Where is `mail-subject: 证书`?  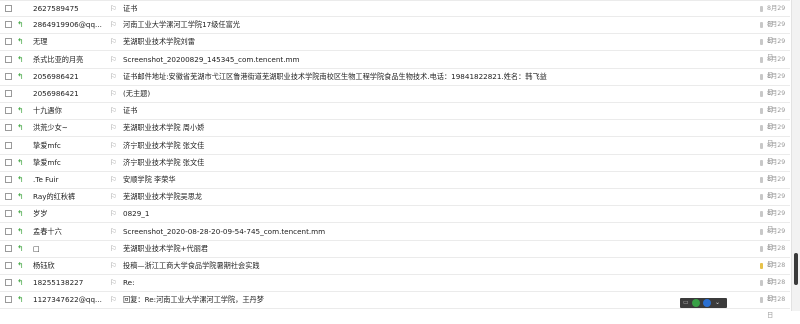 mail-subject: 证书 is located at coordinates (428, 9).